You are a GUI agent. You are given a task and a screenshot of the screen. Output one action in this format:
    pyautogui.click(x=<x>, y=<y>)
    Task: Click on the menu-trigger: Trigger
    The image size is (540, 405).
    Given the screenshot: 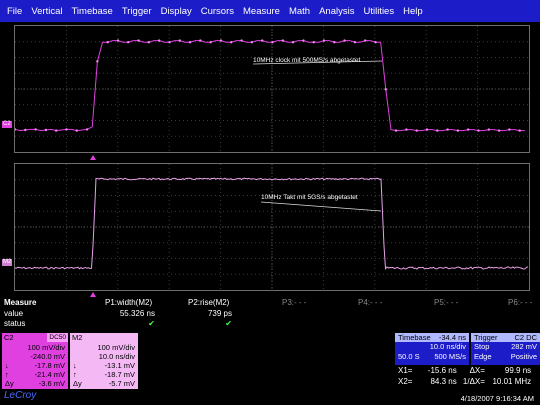 What is the action you would take?
    pyautogui.click(x=137, y=11)
    